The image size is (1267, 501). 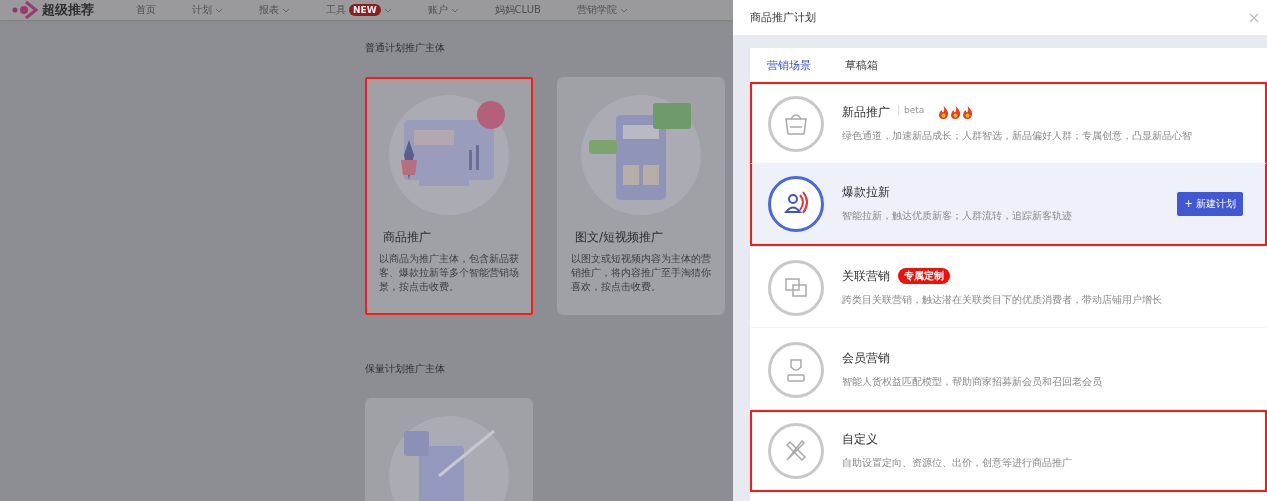 What do you see at coordinates (407, 237) in the screenshot?
I see `card-title: 商品推广` at bounding box center [407, 237].